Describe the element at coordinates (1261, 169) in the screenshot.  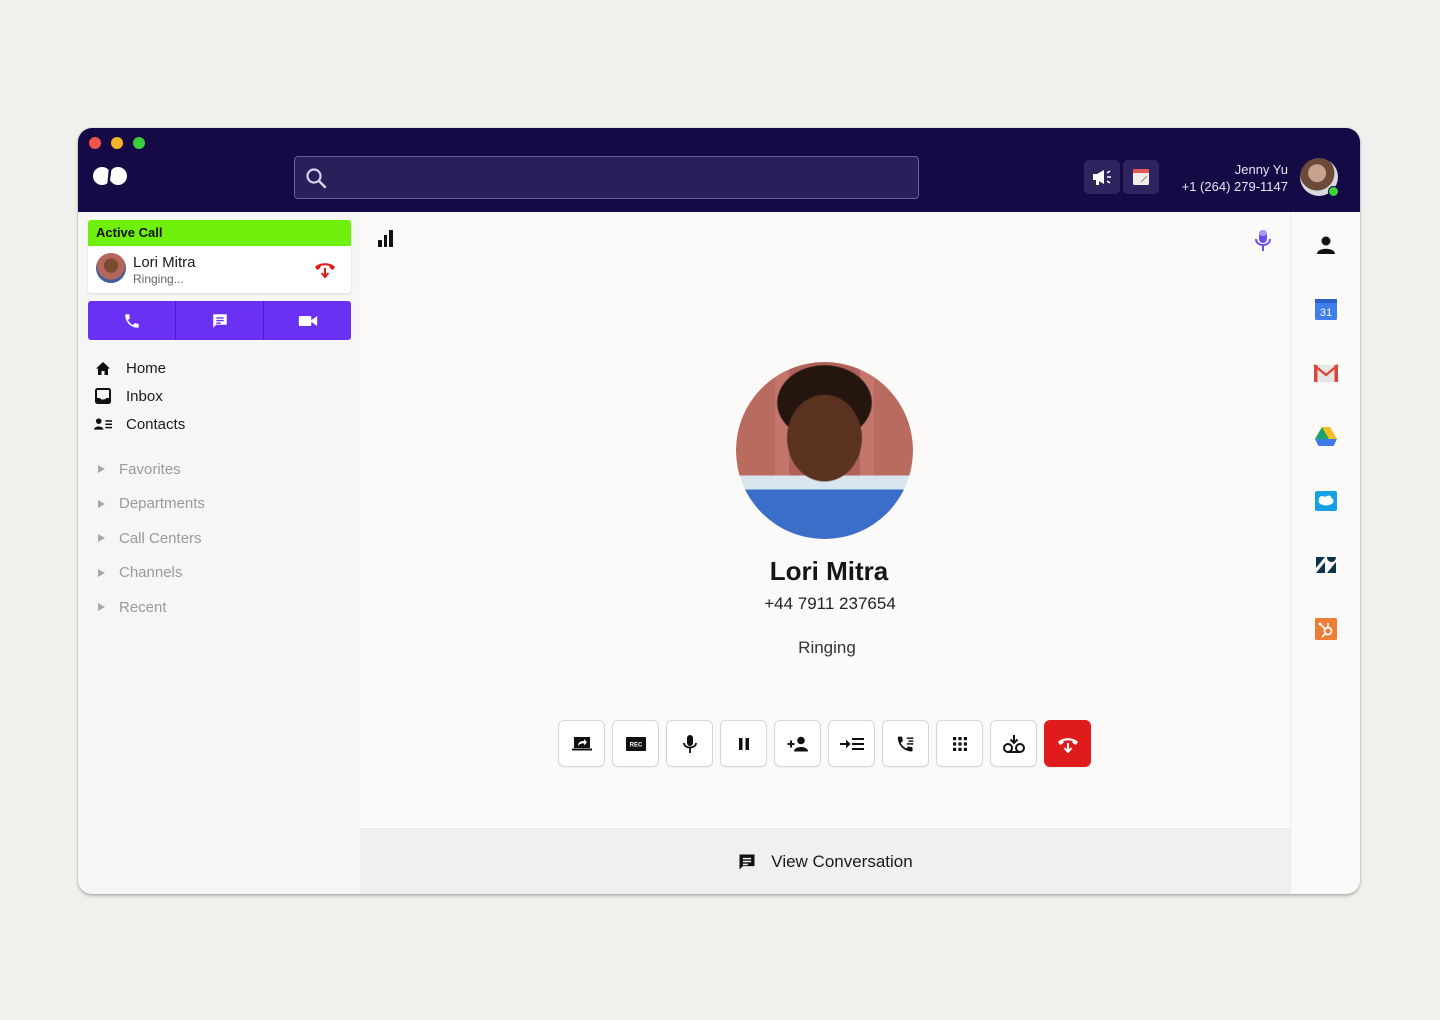
I see `user-name: Jenny Yu` at that location.